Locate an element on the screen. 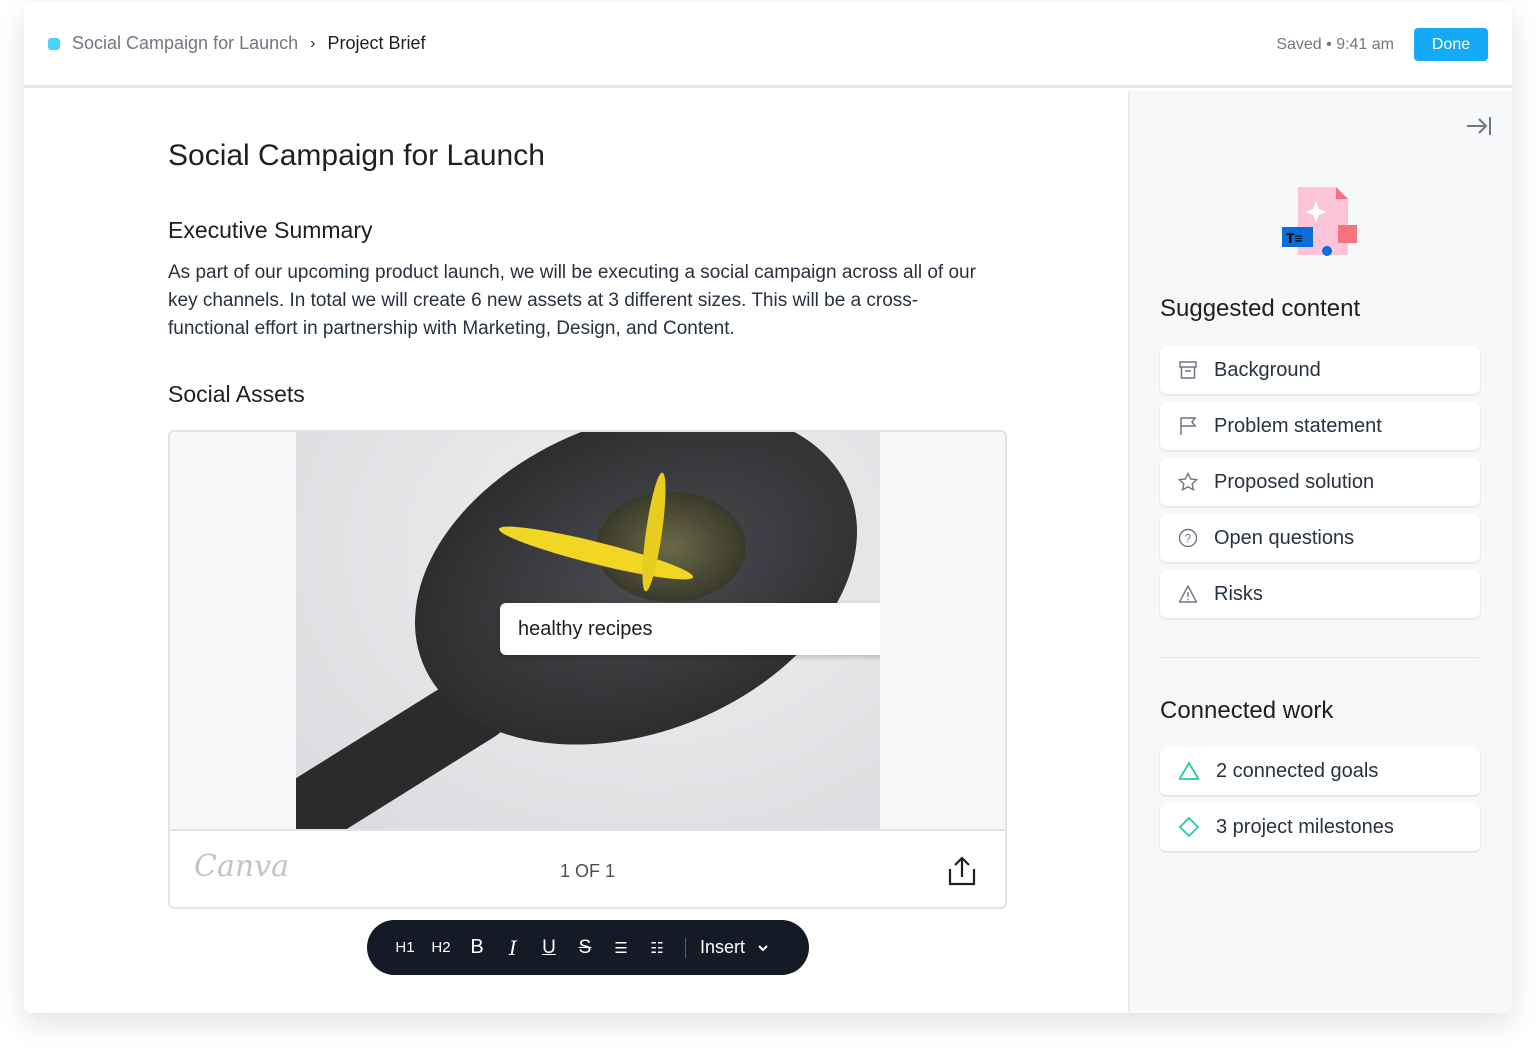 This screenshot has height=1060, width=1536. embed-footer: Canva 1 OF 1 is located at coordinates (587, 868).